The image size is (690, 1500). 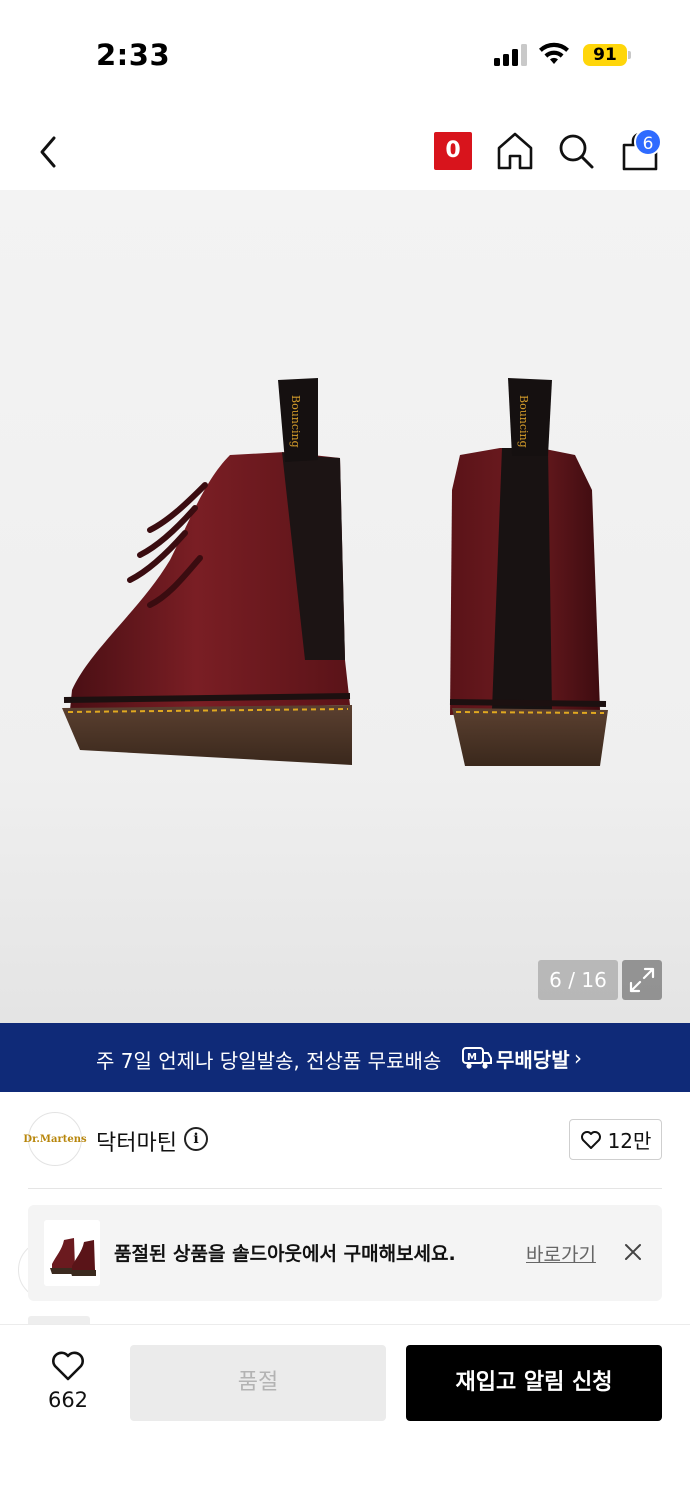 What do you see at coordinates (533, 1059) in the screenshot?
I see `delivery-logo-text: 무배당발` at bounding box center [533, 1059].